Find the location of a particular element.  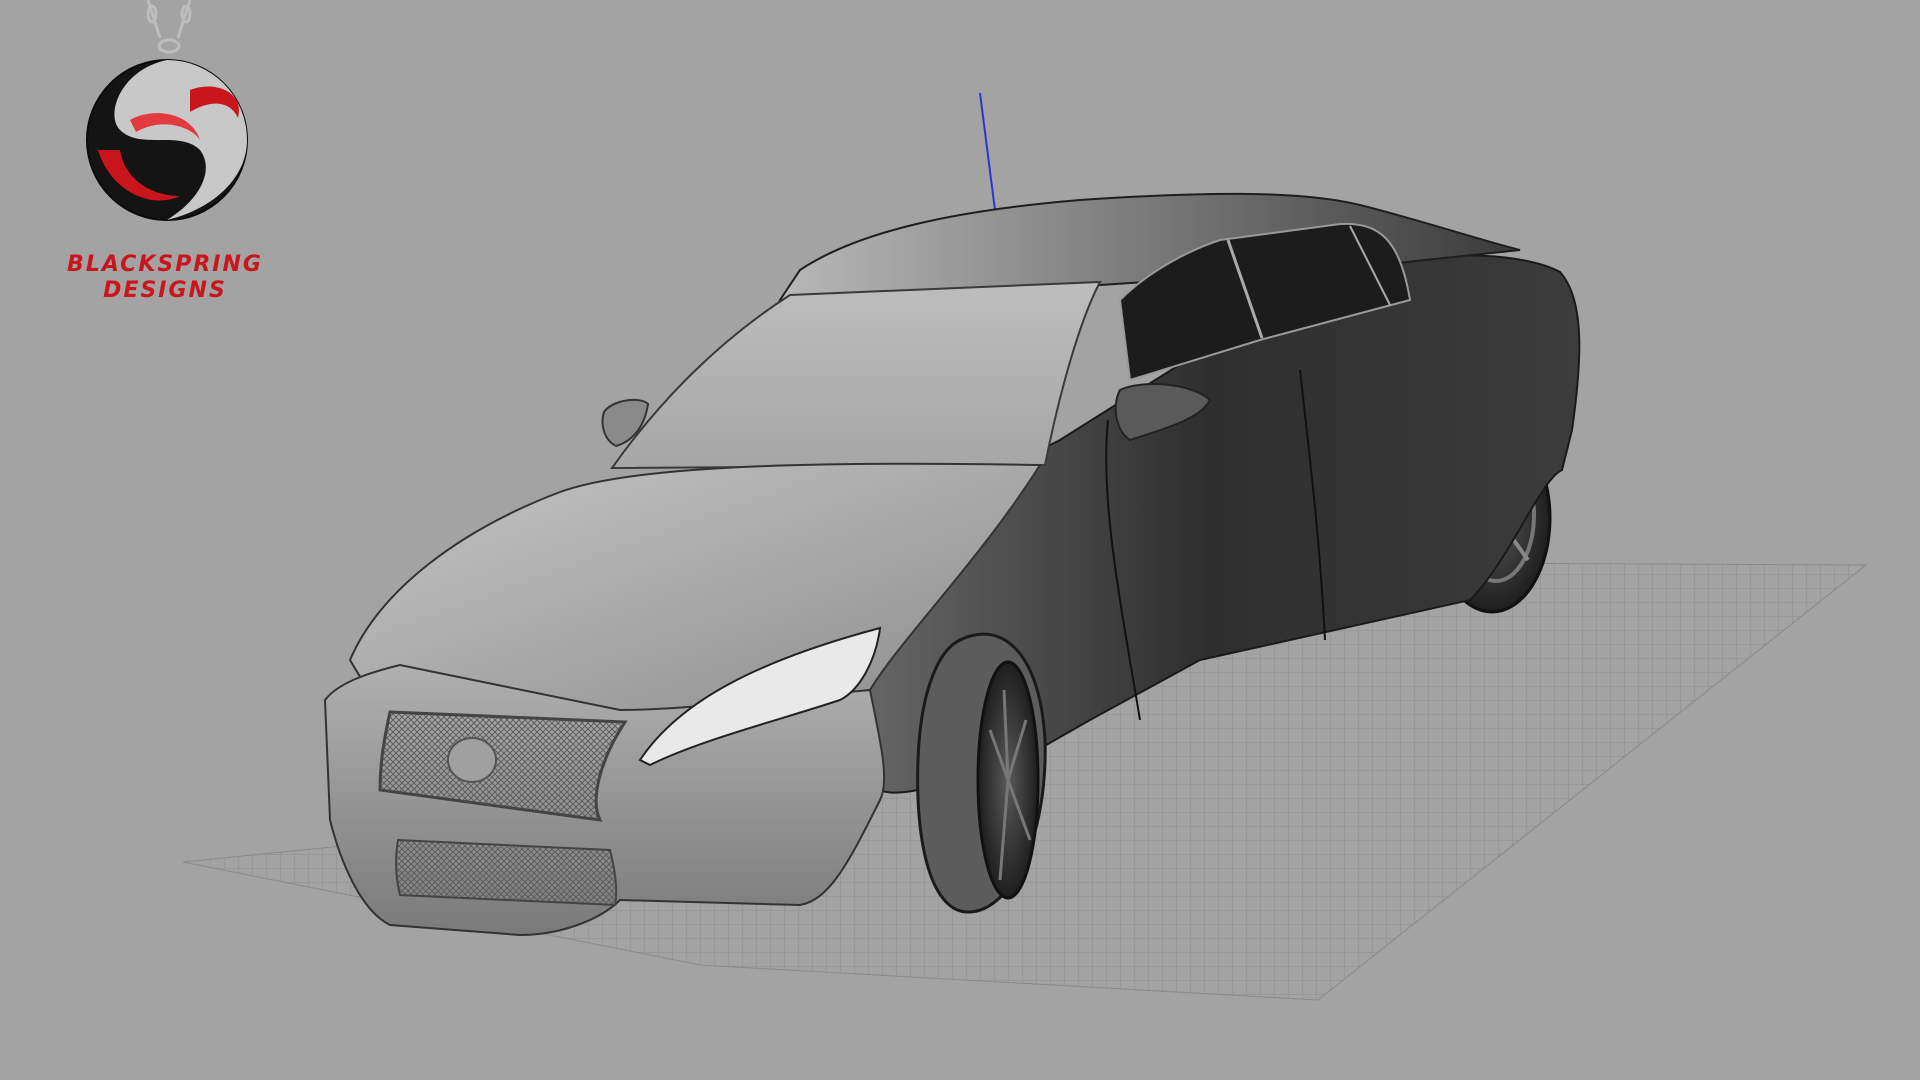

z-axis-line is located at coordinates (988, 155).